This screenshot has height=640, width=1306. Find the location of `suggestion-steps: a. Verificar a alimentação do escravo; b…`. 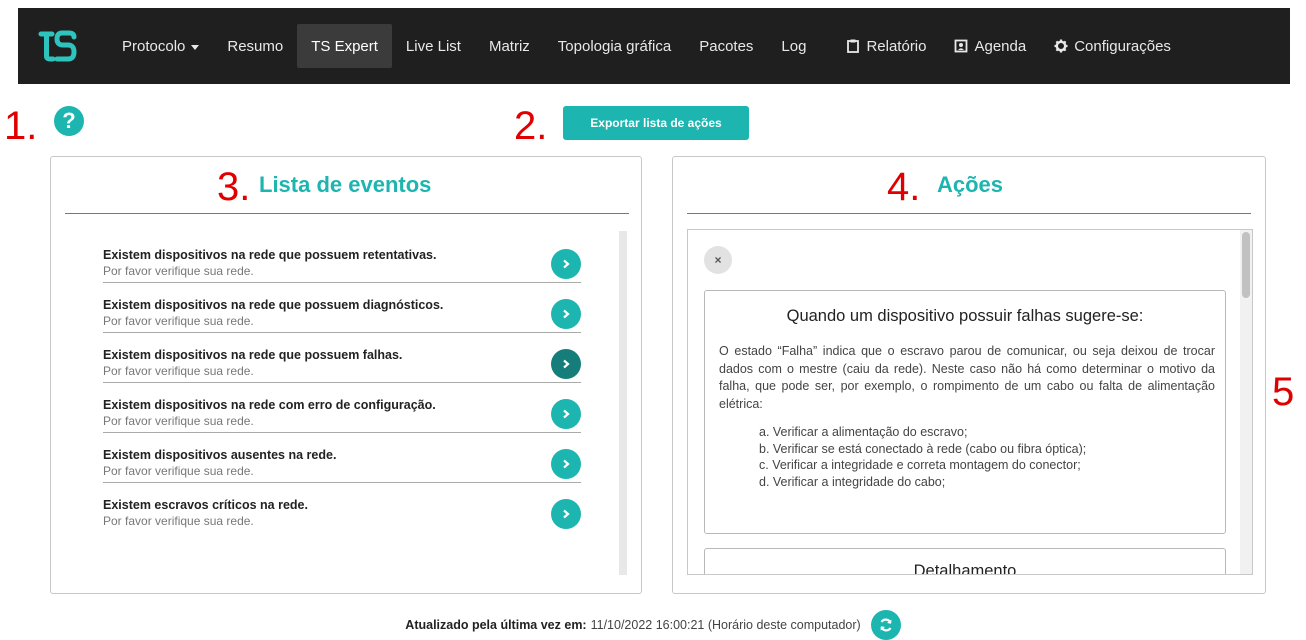

suggestion-steps: a. Verificar a alimentação do escravo; b… is located at coordinates (922, 457).